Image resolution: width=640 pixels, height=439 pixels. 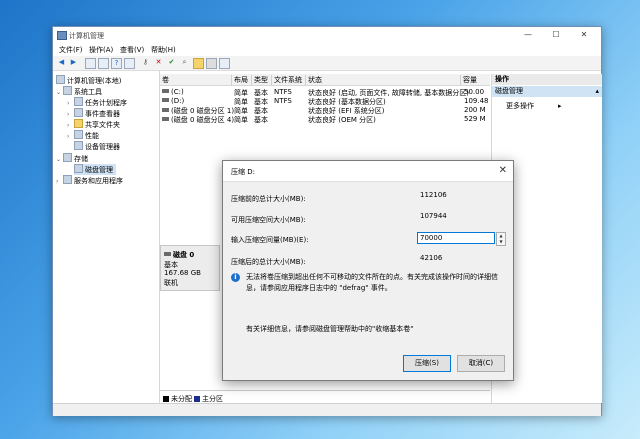 I want to click on check-icon: ✔, so click(x=171, y=62).